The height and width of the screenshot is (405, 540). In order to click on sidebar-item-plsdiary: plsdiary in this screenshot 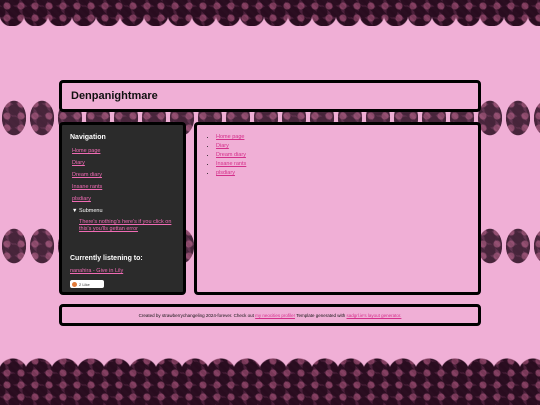, I will do `click(123, 199)`.